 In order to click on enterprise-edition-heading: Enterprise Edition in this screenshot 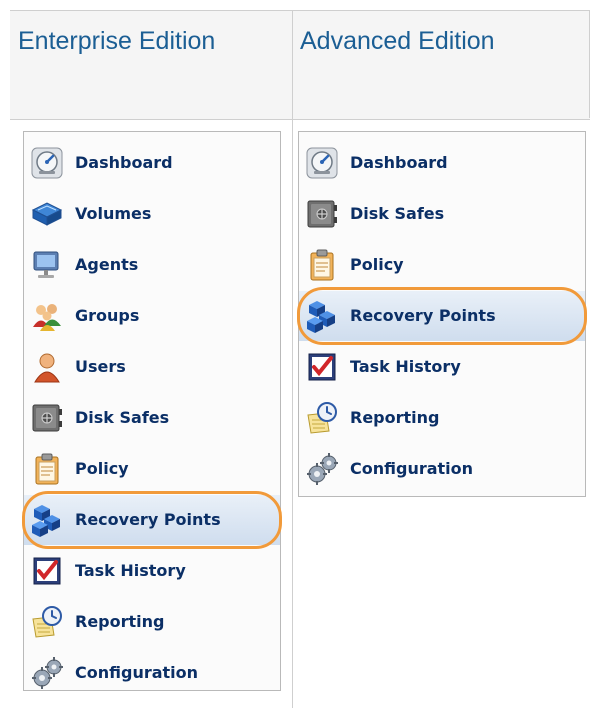, I will do `click(117, 41)`.